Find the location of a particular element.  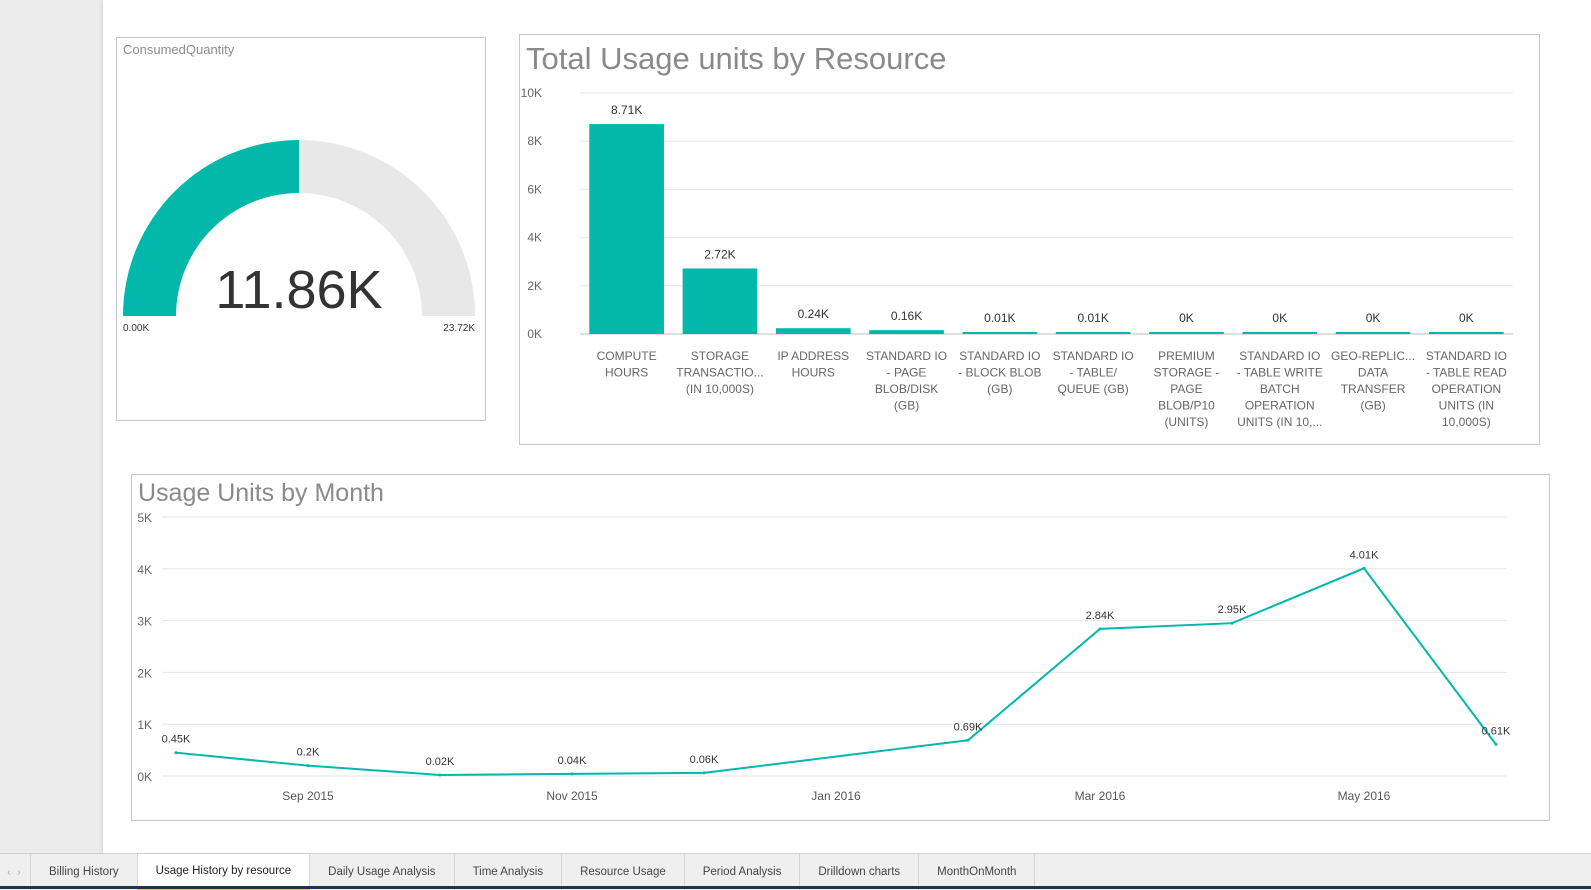

point-data-label: 2.95K is located at coordinates (1232, 610).